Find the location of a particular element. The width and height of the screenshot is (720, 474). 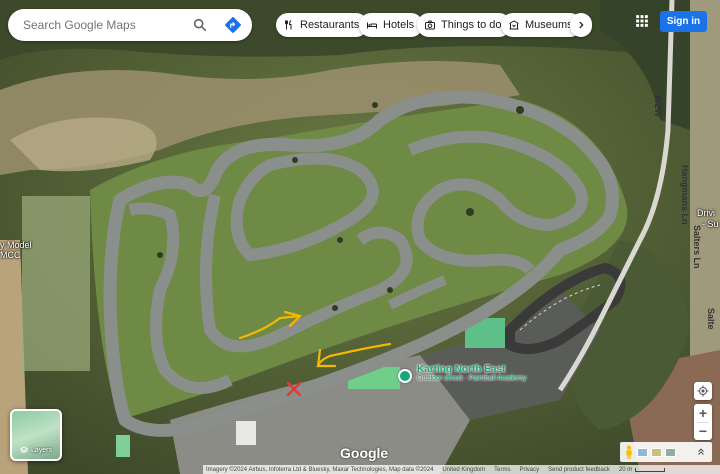

map-label-driving-sub: - Su is located at coordinates (710, 224).